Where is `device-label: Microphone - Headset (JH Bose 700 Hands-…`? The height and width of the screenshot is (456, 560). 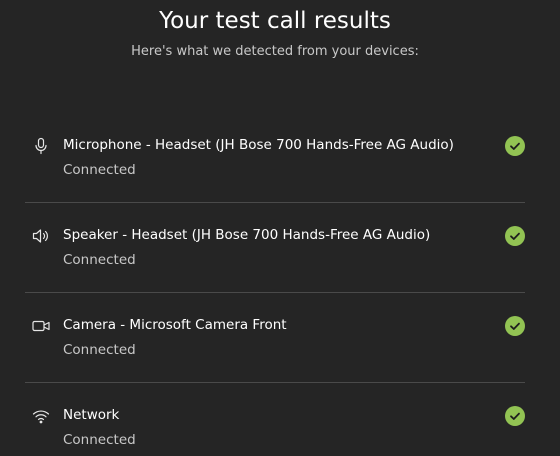 device-label: Microphone - Headset (JH Bose 700 Hands-… is located at coordinates (258, 145).